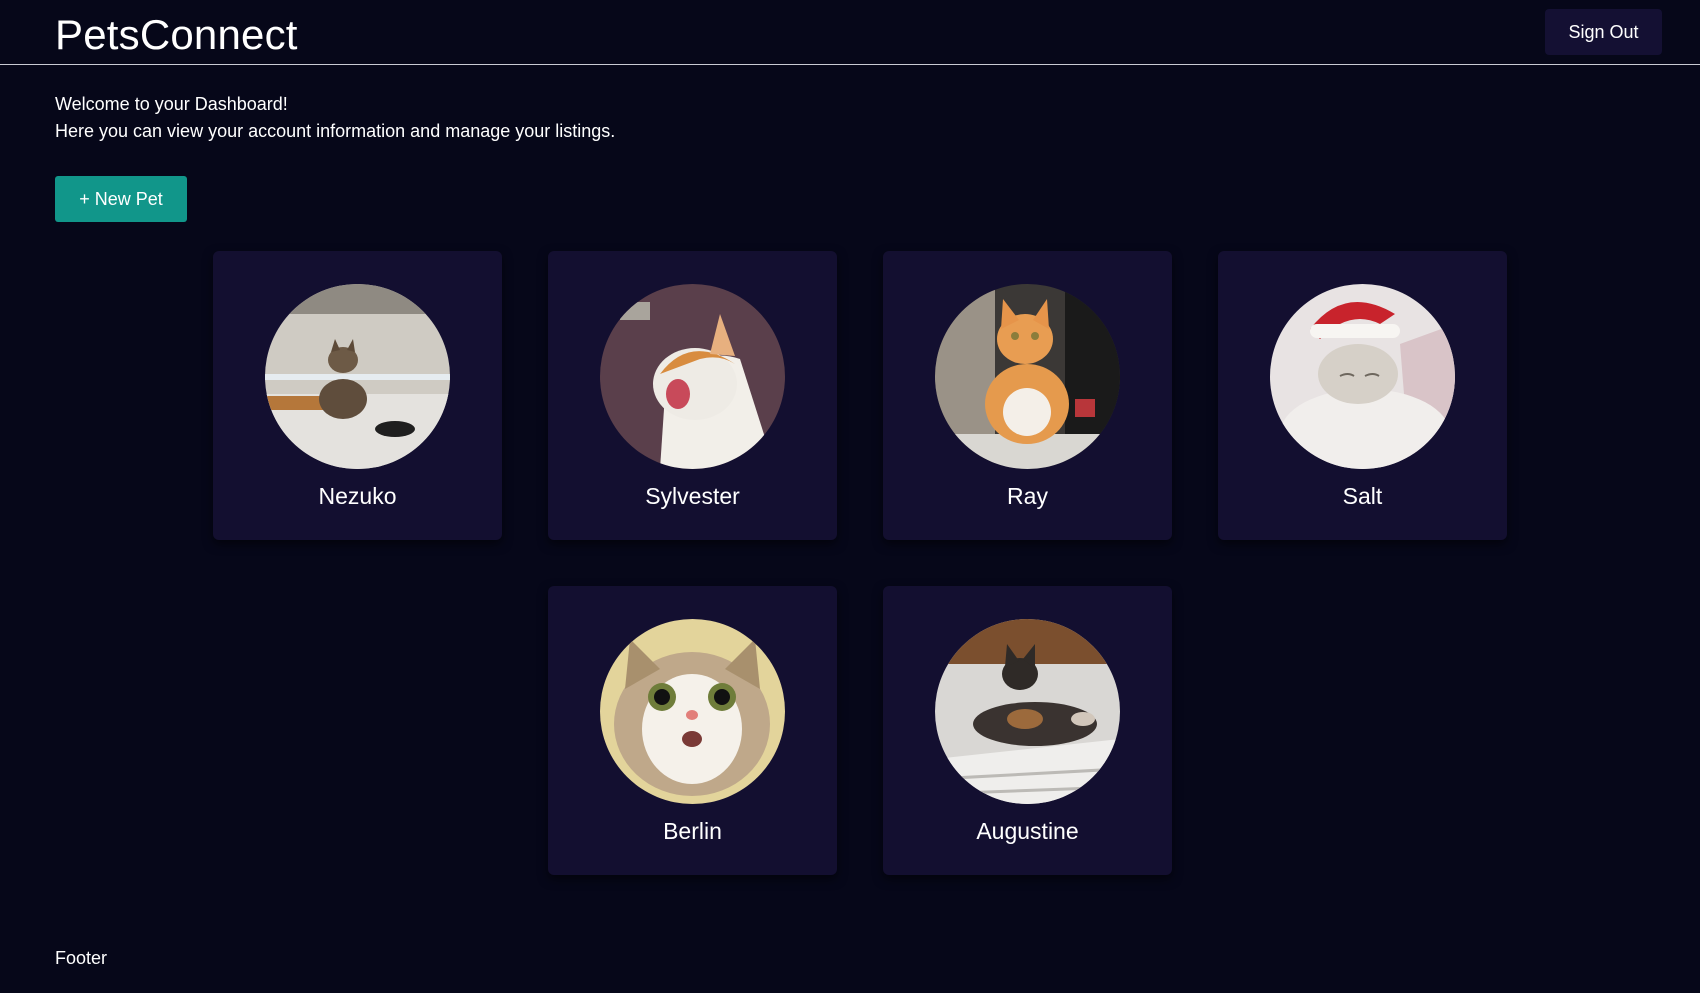  What do you see at coordinates (1603, 32) in the screenshot?
I see `sign-out-button: Sign Out` at bounding box center [1603, 32].